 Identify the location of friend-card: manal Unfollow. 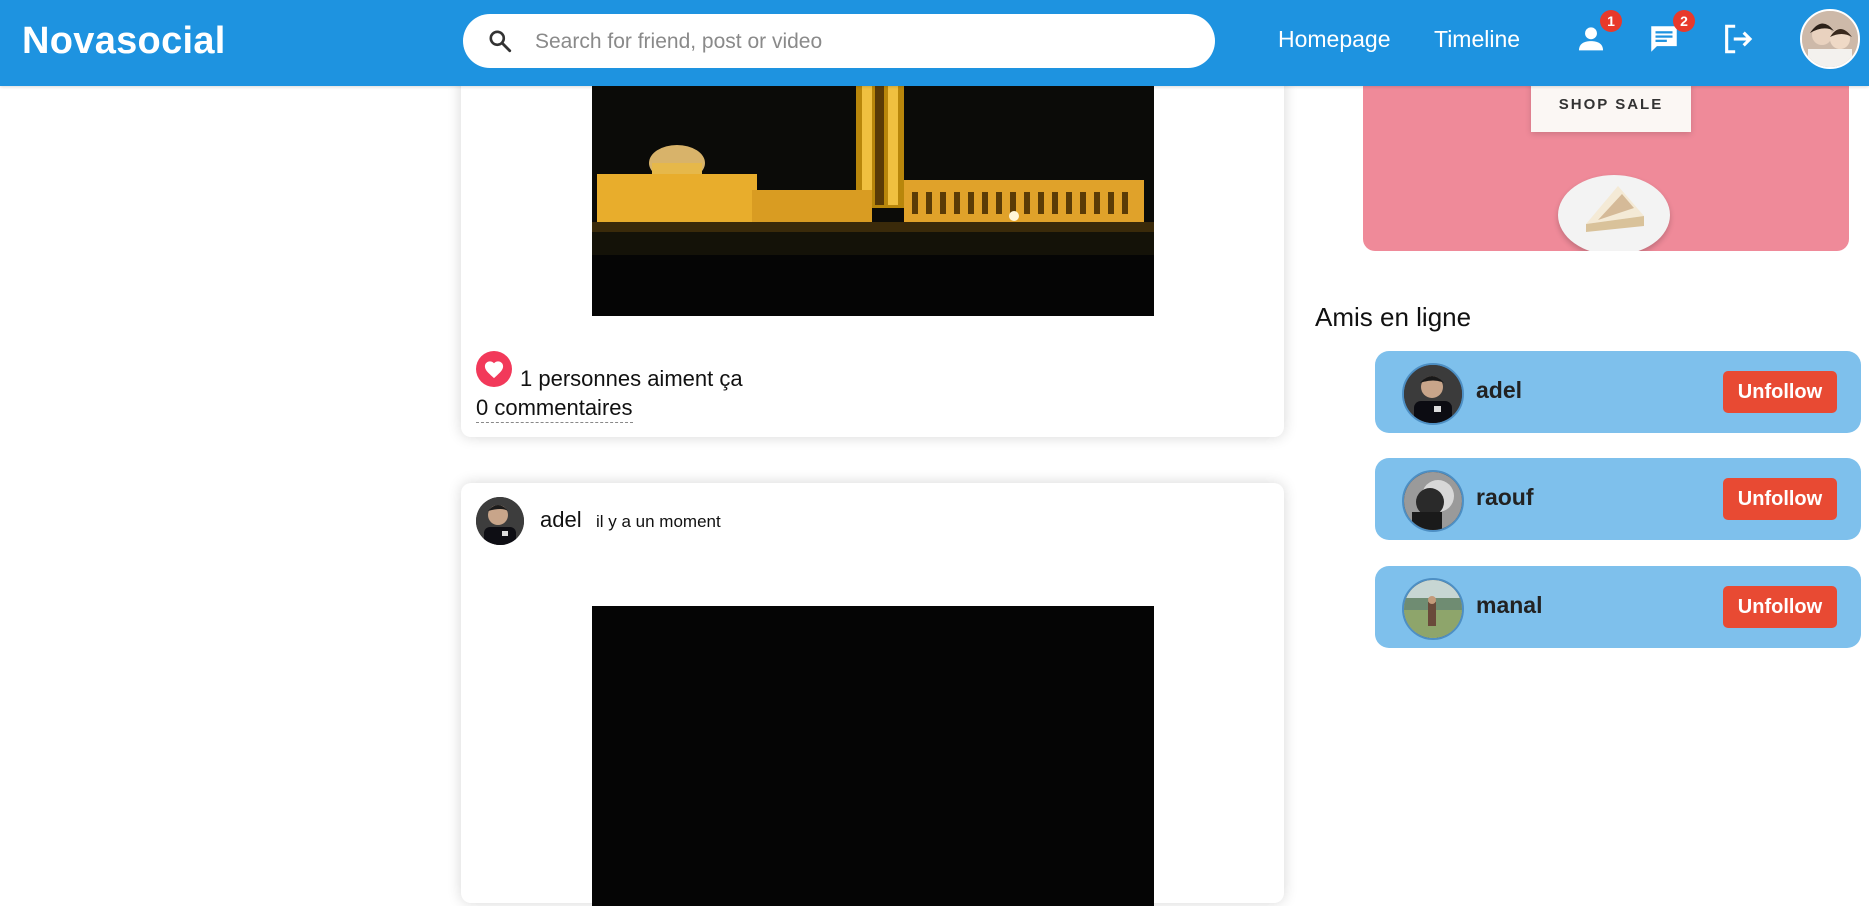
(1618, 607).